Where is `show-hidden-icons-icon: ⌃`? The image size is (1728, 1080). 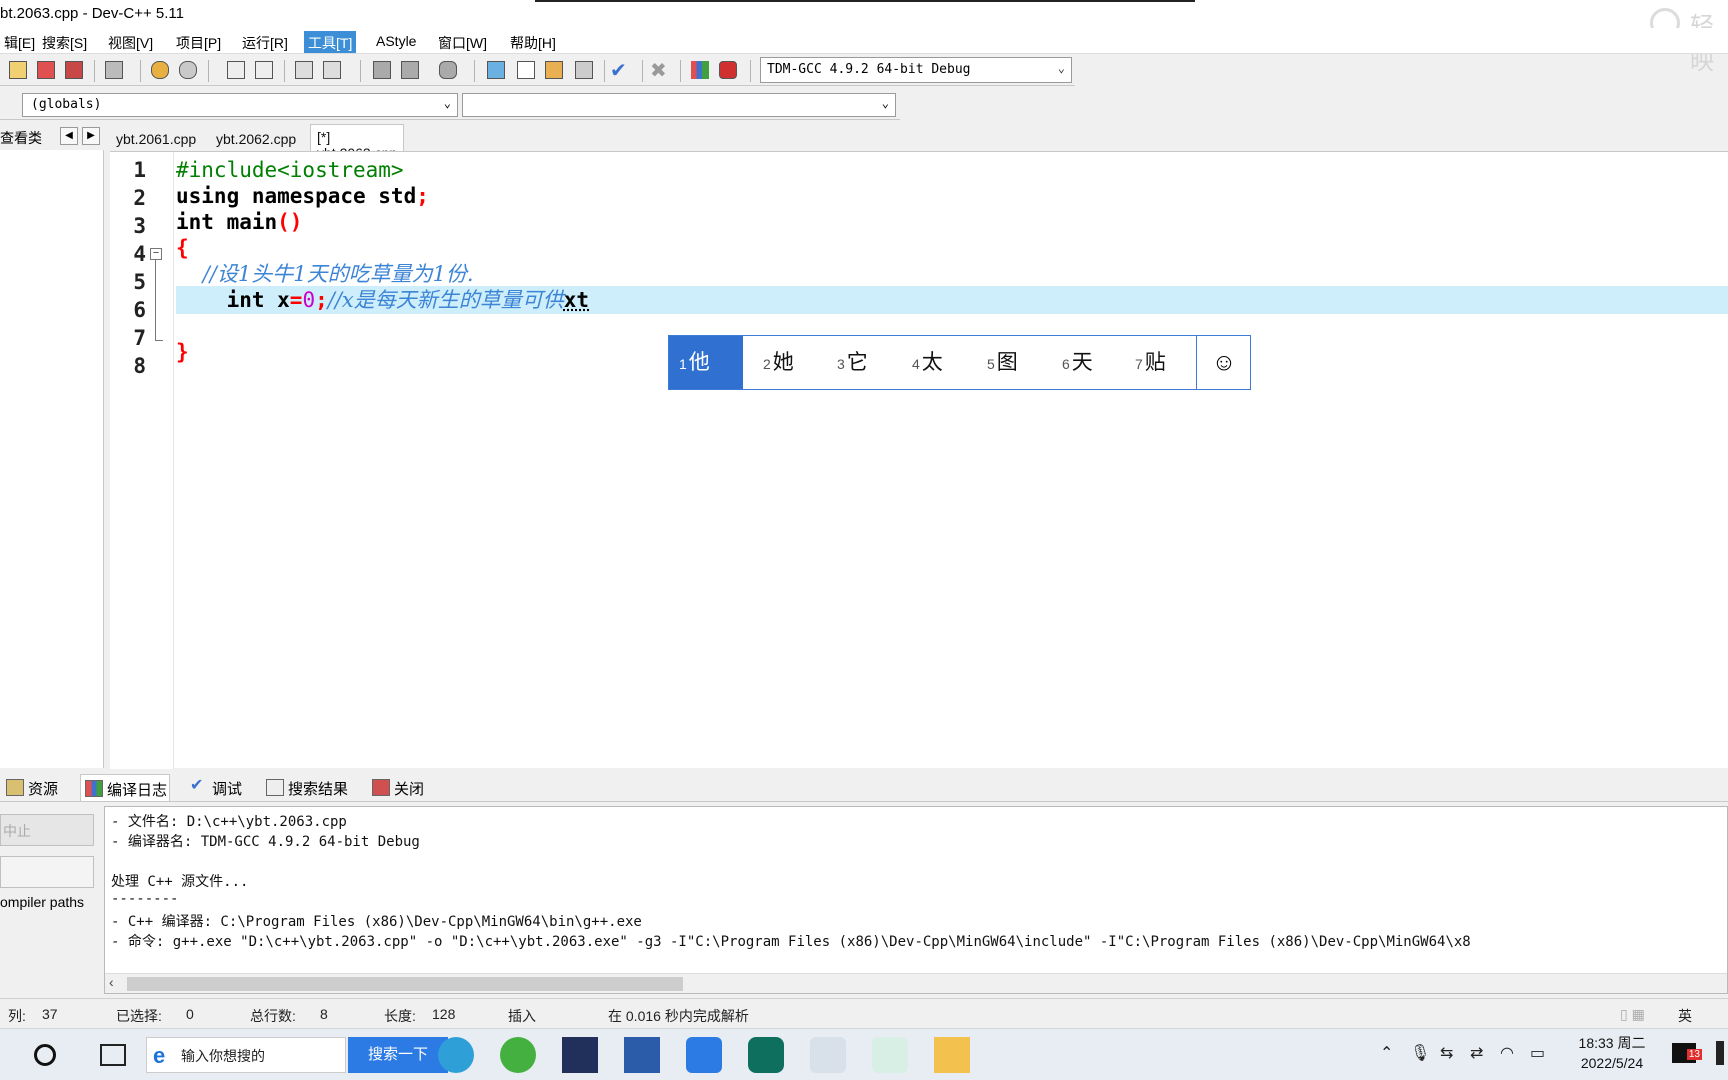
show-hidden-icons-icon: ⌃ is located at coordinates (1386, 1053).